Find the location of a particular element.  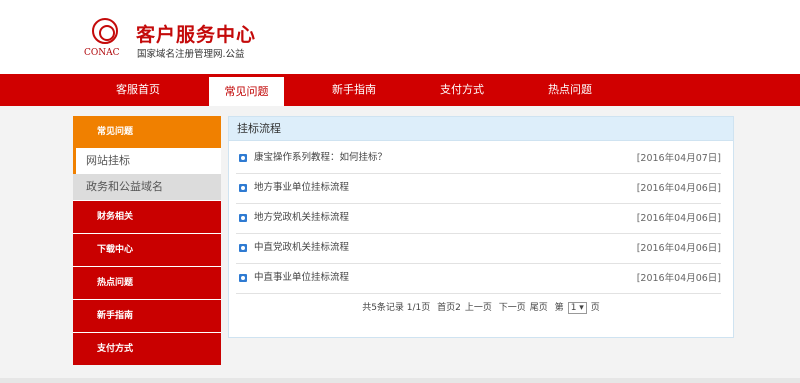

list-item: 中直党政机关挂标流程 [2016年04月06日] is located at coordinates (478, 249).